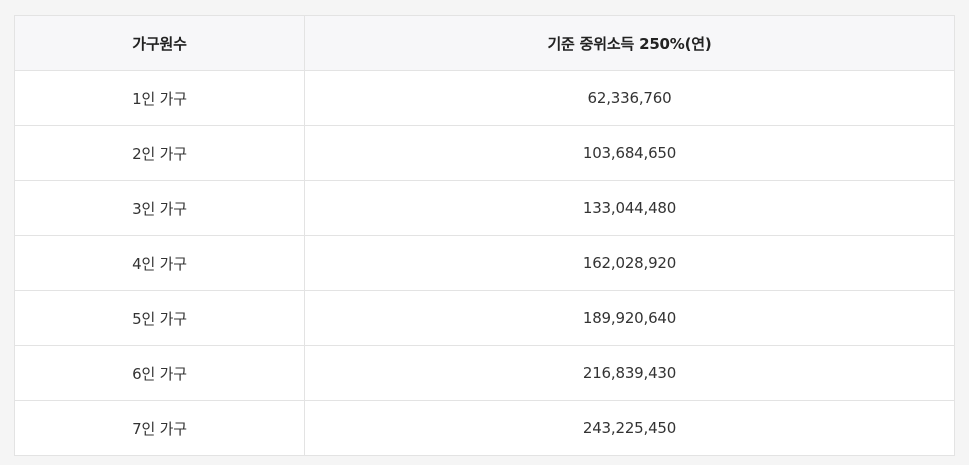 The width and height of the screenshot is (969, 465). Describe the element at coordinates (629, 263) in the screenshot. I see `income-cell: 162,028,920` at that location.